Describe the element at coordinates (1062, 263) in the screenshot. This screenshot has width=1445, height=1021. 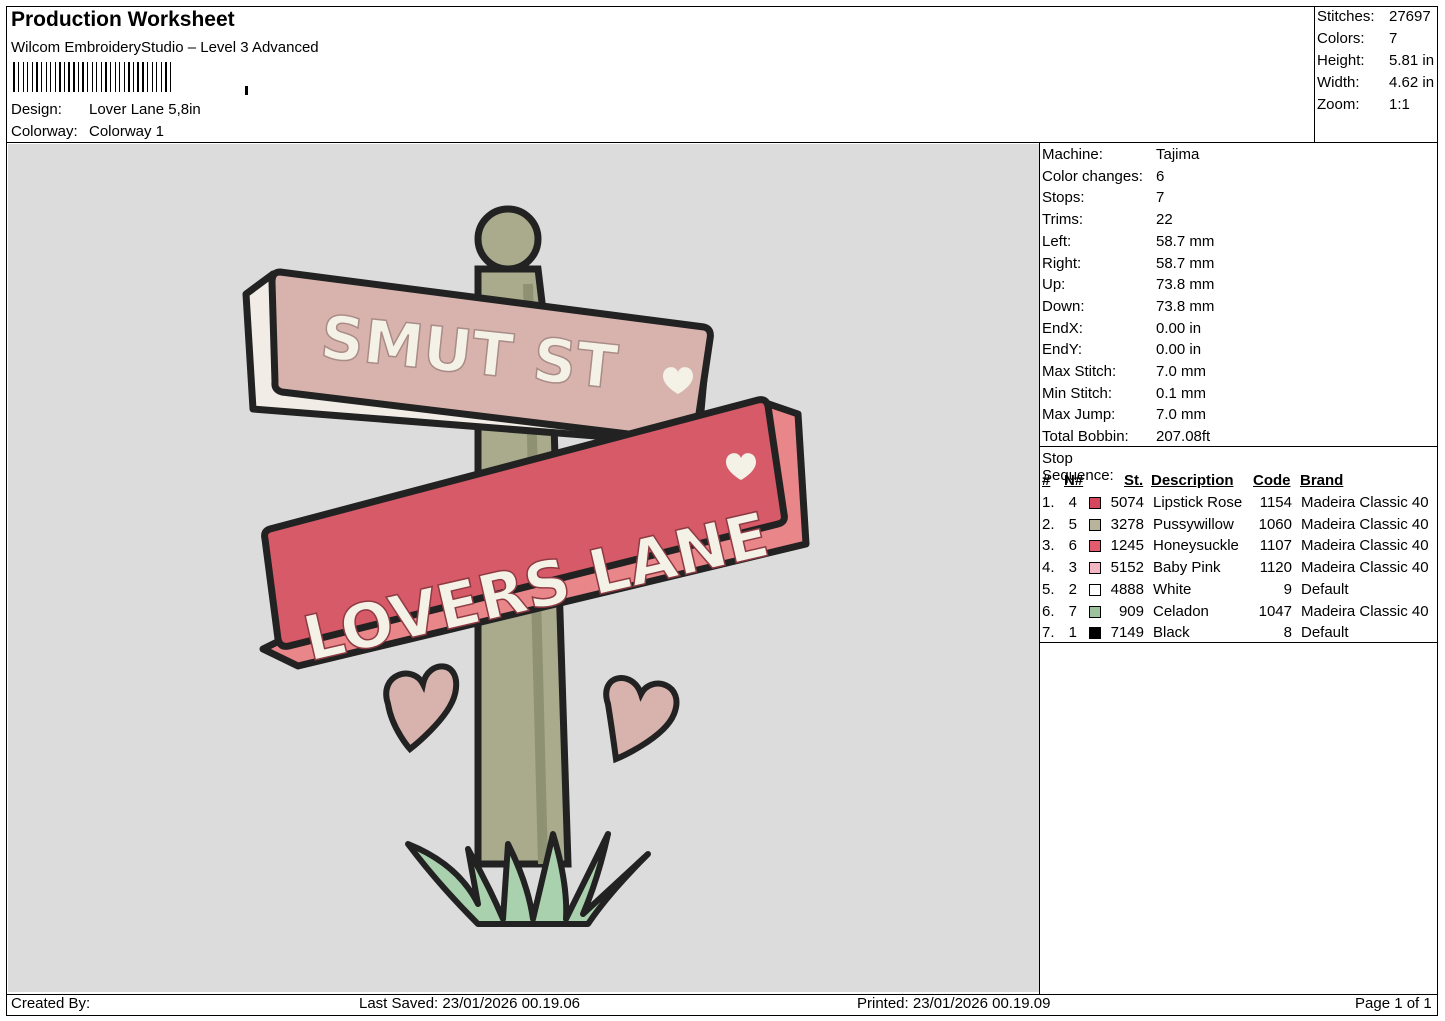
I see `right-label: Right:` at that location.